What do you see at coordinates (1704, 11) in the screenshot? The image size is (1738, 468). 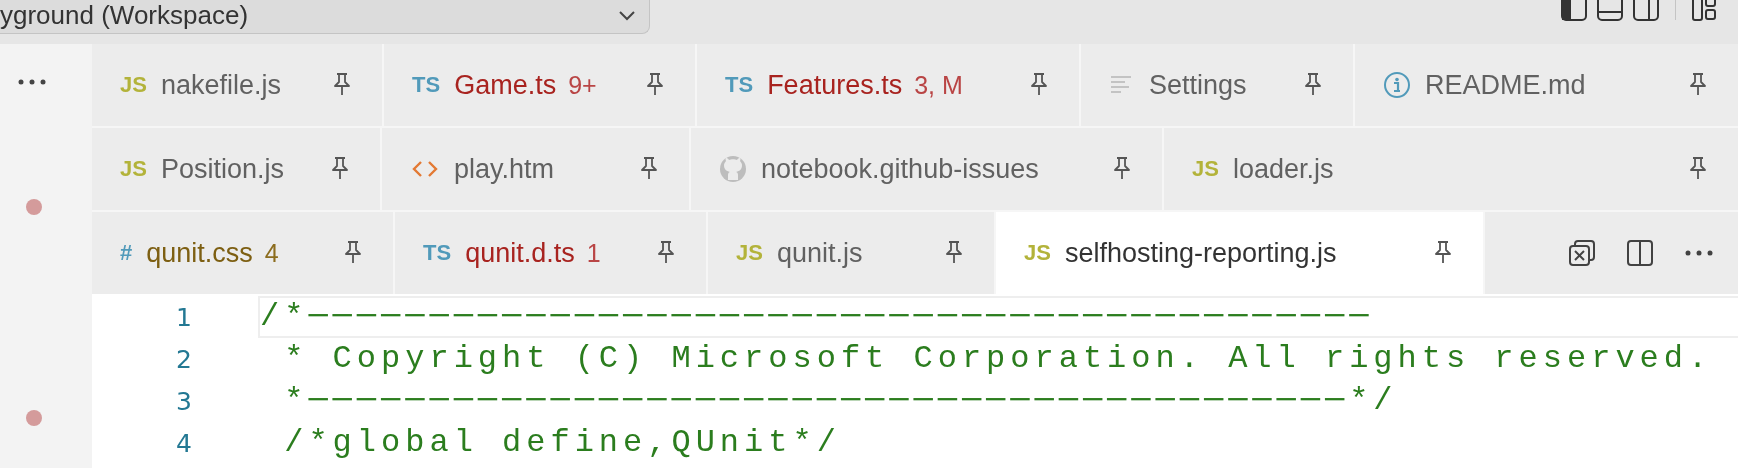 I see `layout-icon` at bounding box center [1704, 11].